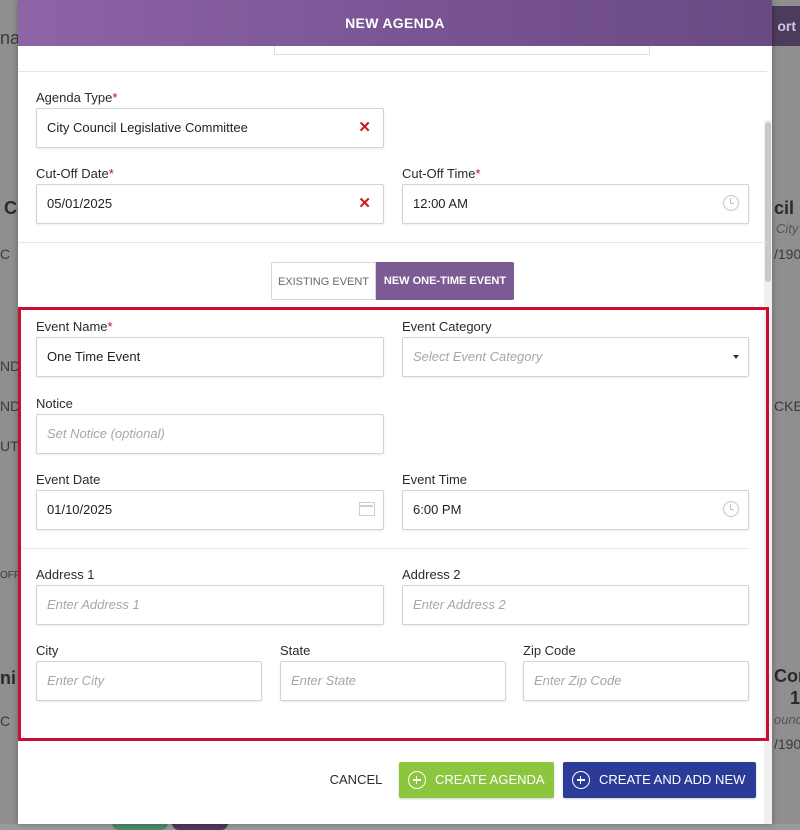 The height and width of the screenshot is (830, 800). I want to click on bg-fragment: City, so click(787, 228).